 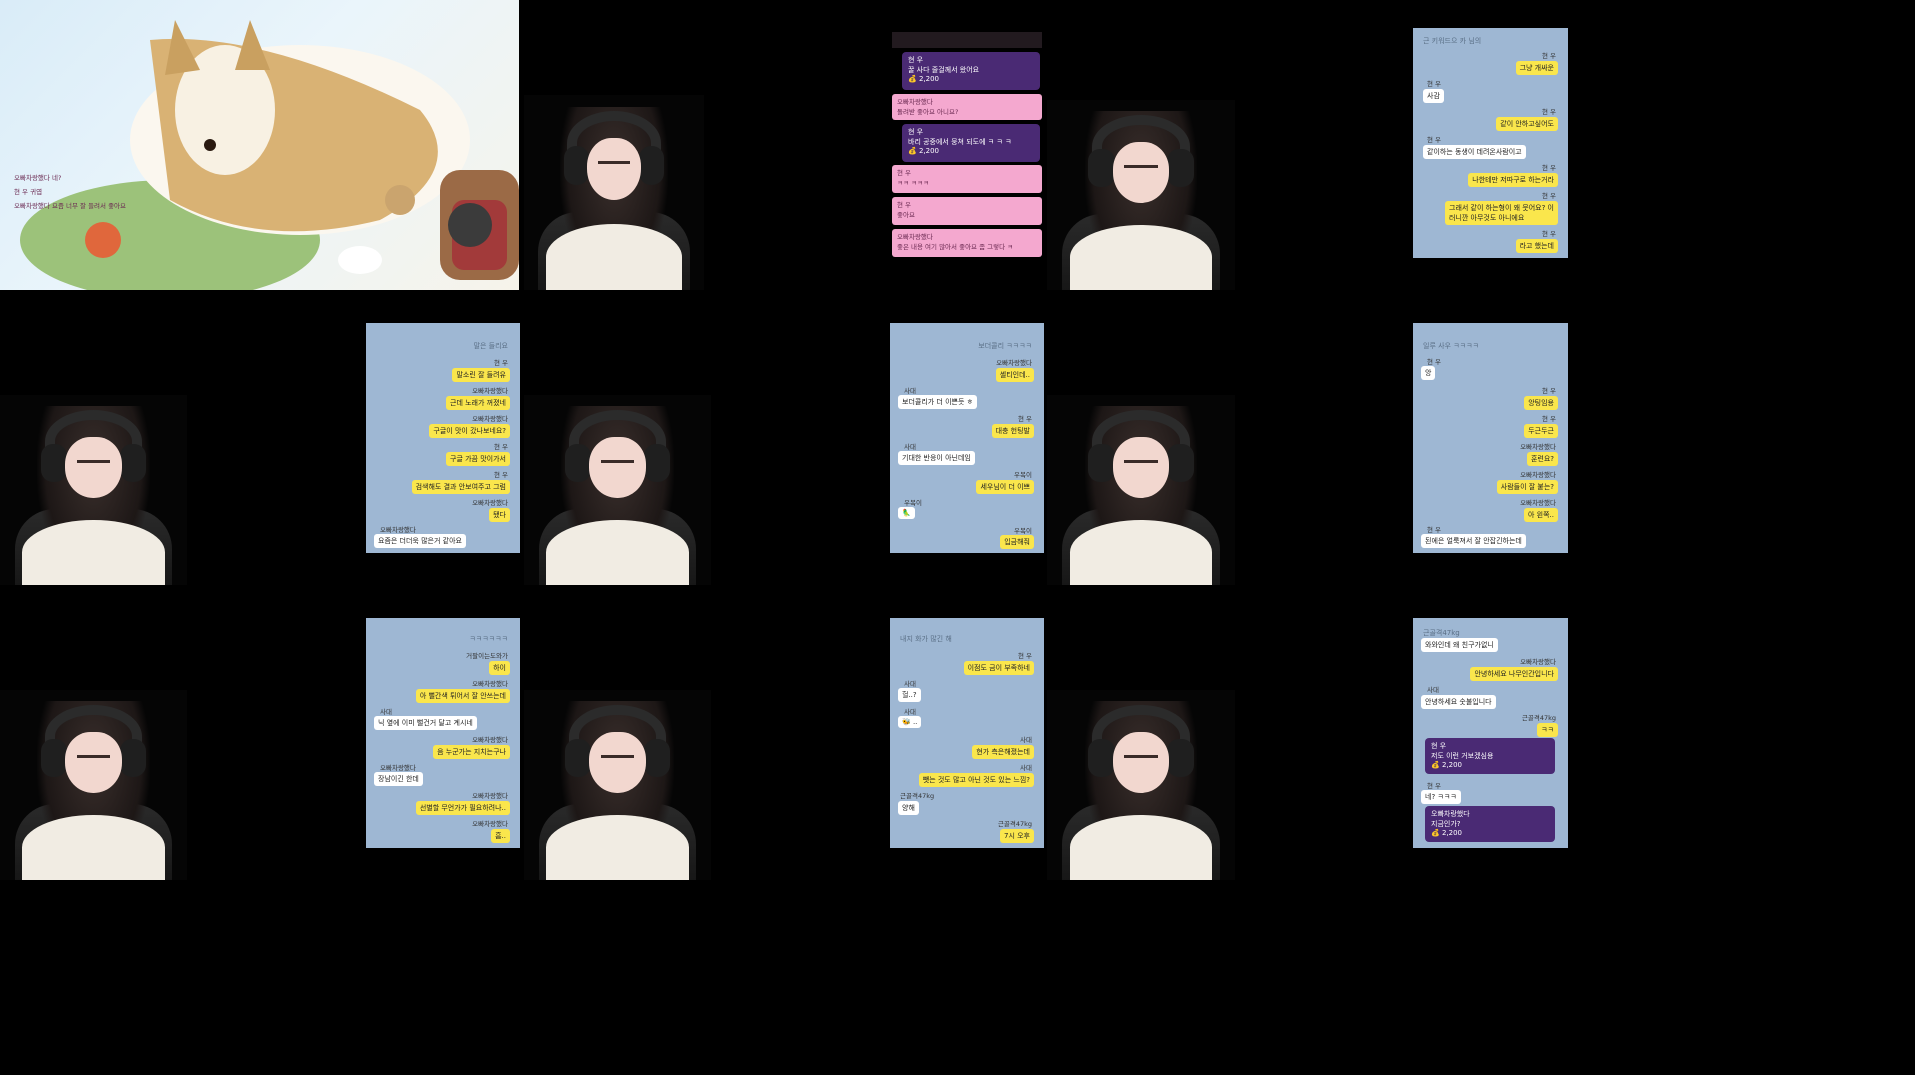 I want to click on chat-bubble: ㅋㅋ, so click(x=1547, y=730).